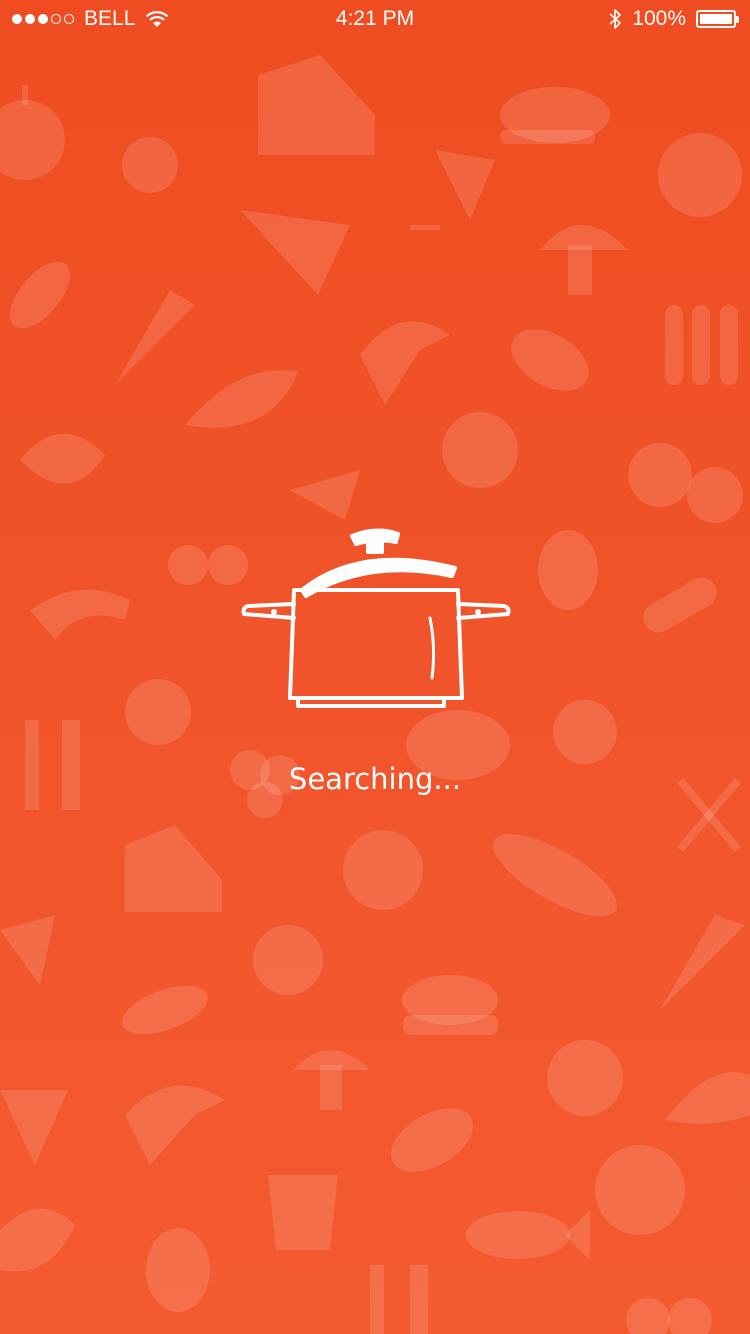 The width and height of the screenshot is (750, 1334). I want to click on shrimp-icon, so click(80, 614).